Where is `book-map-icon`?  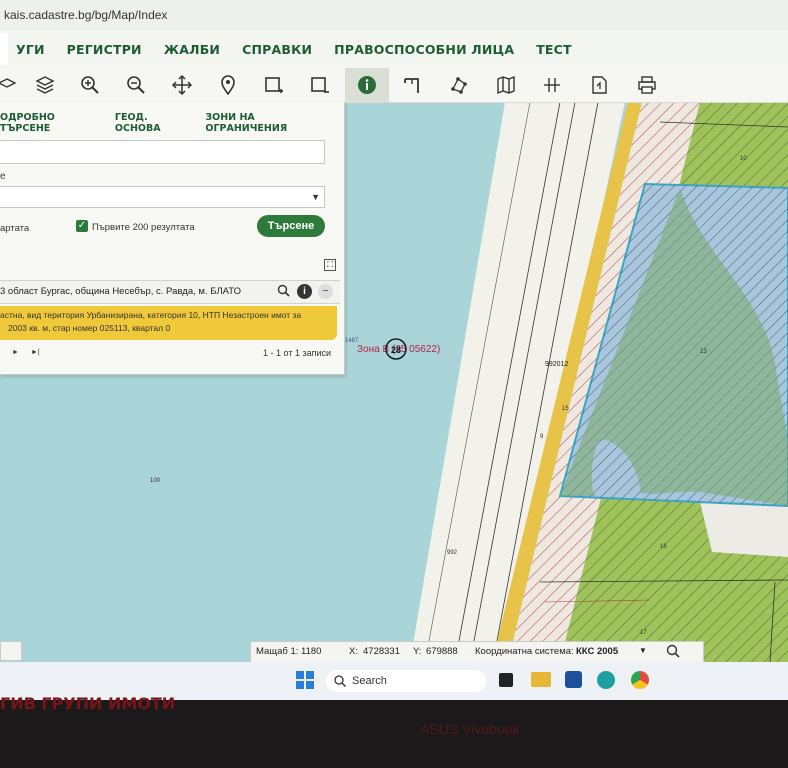
book-map-icon is located at coordinates (506, 85).